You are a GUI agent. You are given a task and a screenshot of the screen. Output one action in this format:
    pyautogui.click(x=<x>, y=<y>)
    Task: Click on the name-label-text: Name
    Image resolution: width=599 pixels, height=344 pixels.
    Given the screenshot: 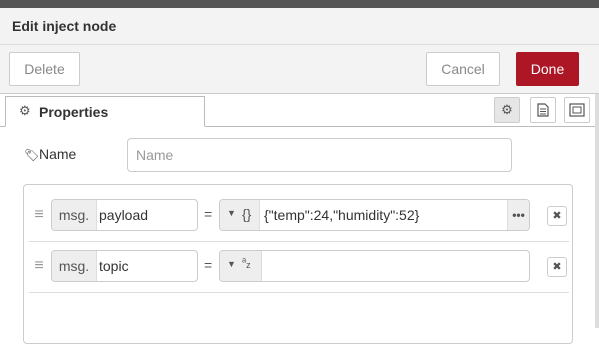 What is the action you would take?
    pyautogui.click(x=58, y=154)
    